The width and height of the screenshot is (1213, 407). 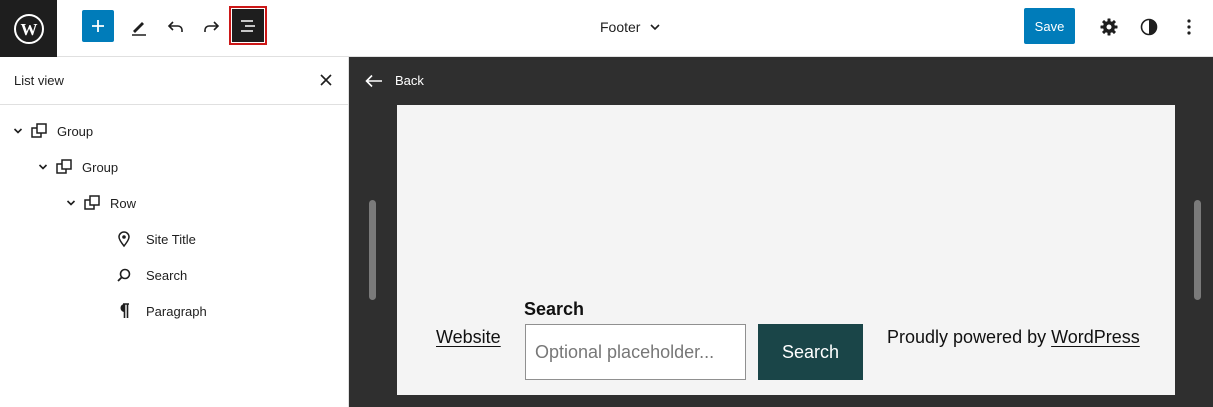 I want to click on more-vertical-icon, so click(x=1189, y=27).